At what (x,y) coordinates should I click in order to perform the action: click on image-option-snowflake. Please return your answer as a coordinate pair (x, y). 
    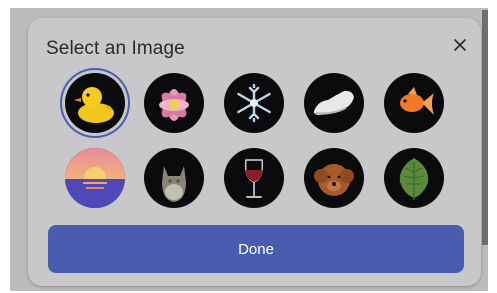
    Looking at the image, I should click on (254, 103).